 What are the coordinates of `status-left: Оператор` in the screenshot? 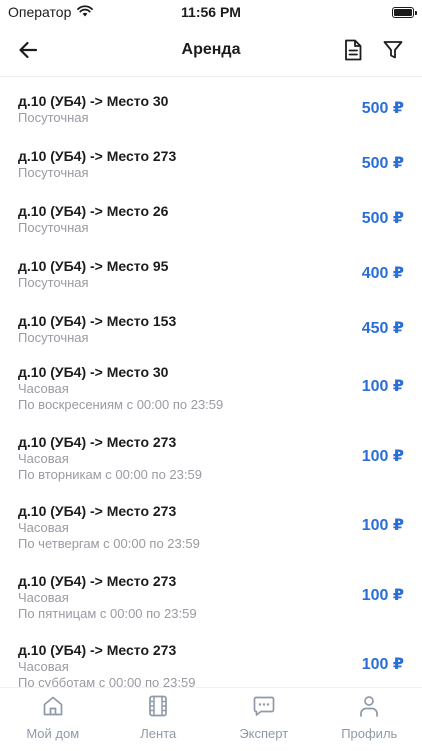 It's located at (50, 12).